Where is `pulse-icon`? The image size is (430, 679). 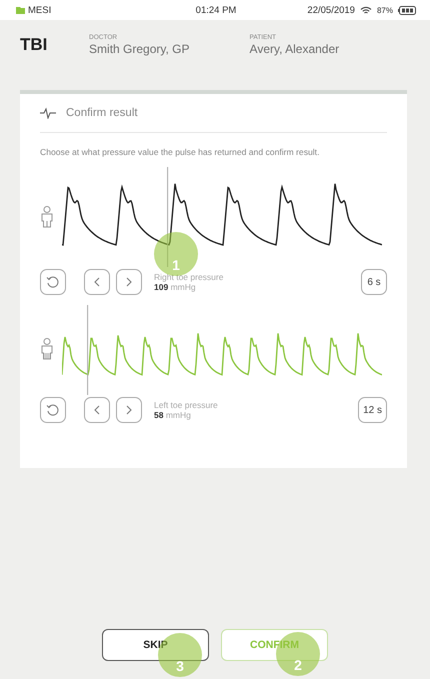 pulse-icon is located at coordinates (48, 113).